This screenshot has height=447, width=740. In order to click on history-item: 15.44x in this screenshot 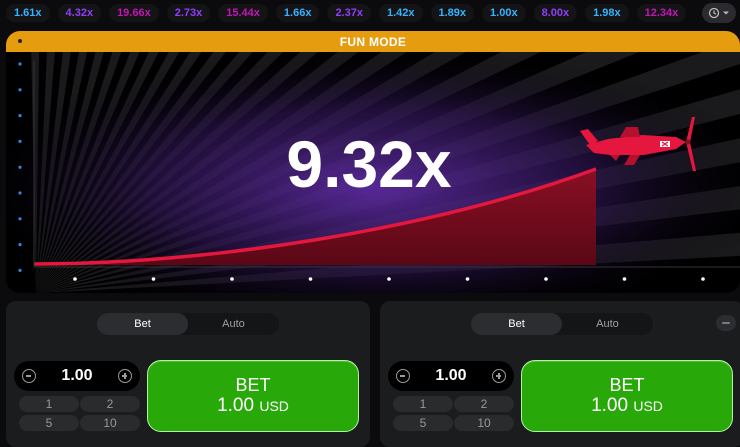, I will do `click(243, 13)`.